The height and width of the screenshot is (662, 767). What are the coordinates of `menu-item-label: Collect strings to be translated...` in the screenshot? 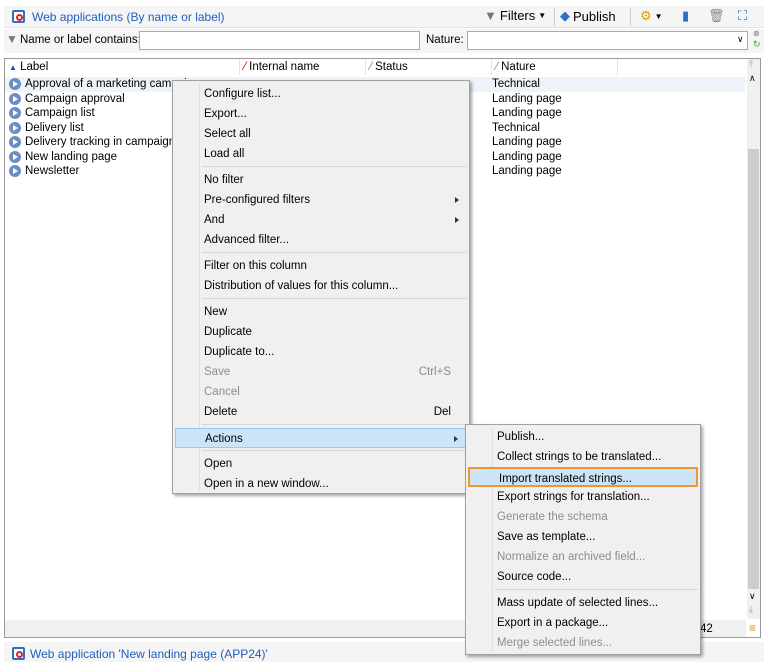 It's located at (579, 457).